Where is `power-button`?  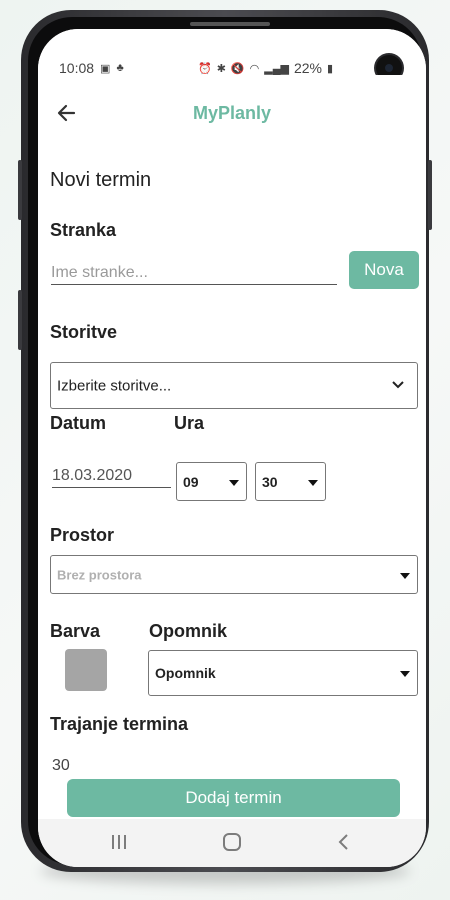 power-button is located at coordinates (430, 195).